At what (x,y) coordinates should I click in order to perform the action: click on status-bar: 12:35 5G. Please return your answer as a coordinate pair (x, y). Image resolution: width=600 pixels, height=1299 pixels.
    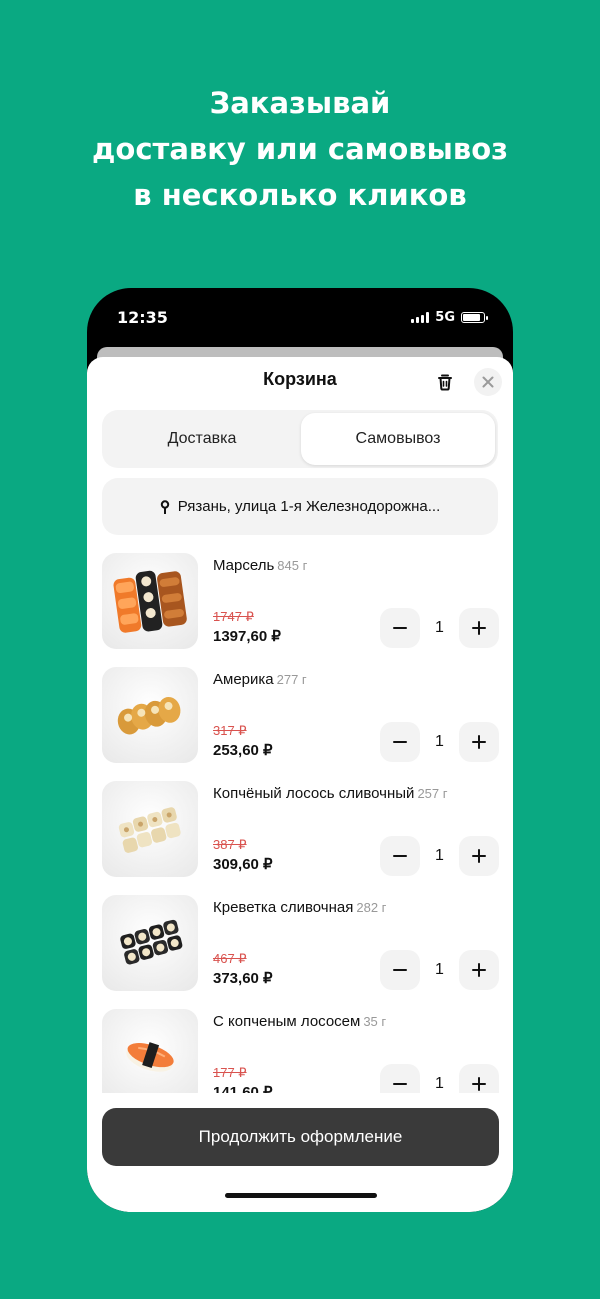
    Looking at the image, I should click on (300, 318).